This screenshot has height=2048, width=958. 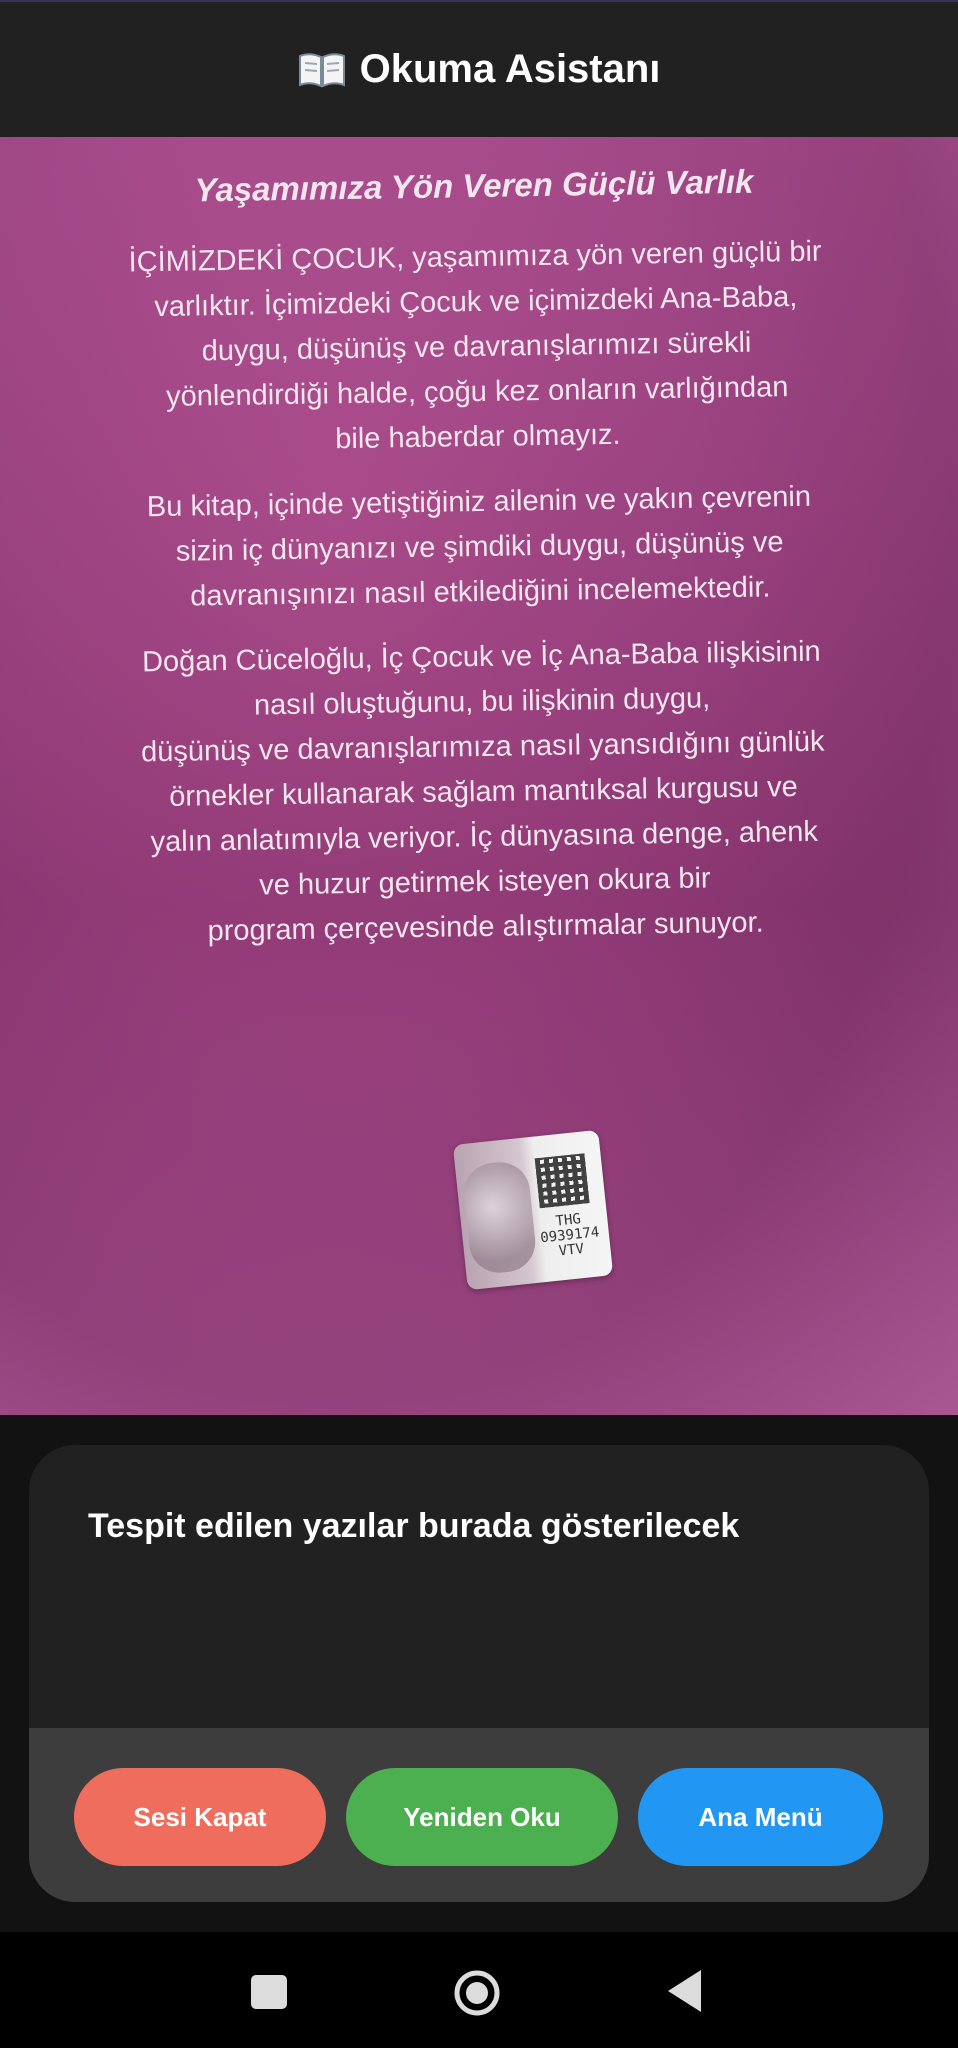 I want to click on app-title: Okuma Asistanı, so click(x=479, y=69).